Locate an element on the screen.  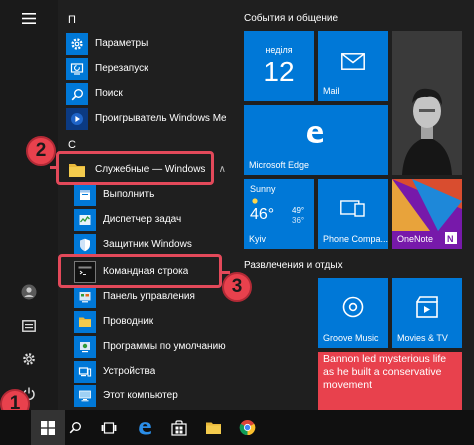
marker-connector is located at coordinates (54, 167).